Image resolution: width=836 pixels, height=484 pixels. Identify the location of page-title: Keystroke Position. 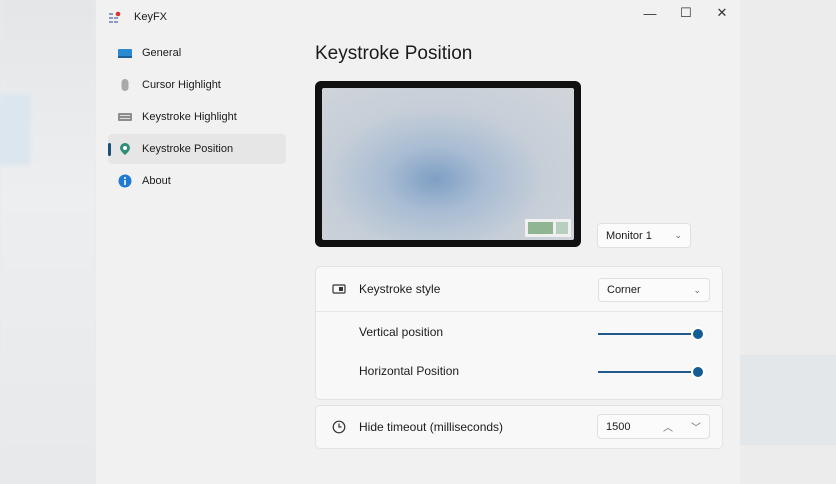
(394, 53).